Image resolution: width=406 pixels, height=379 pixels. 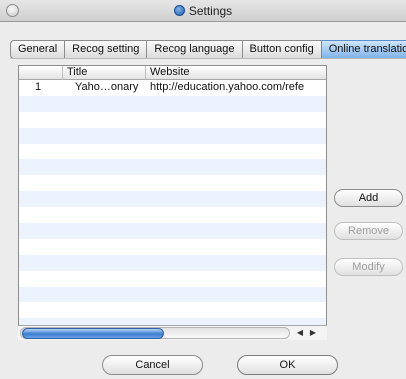 What do you see at coordinates (104, 73) in the screenshot?
I see `column-header-title: Title` at bounding box center [104, 73].